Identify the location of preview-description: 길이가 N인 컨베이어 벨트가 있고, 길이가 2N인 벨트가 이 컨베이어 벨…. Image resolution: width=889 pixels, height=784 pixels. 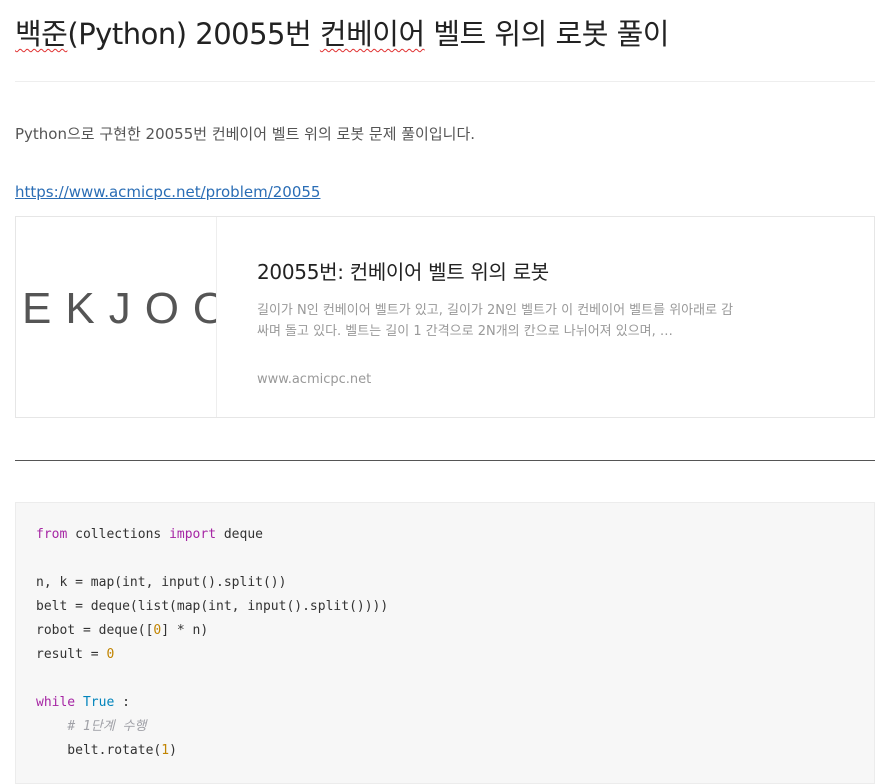
(495, 321).